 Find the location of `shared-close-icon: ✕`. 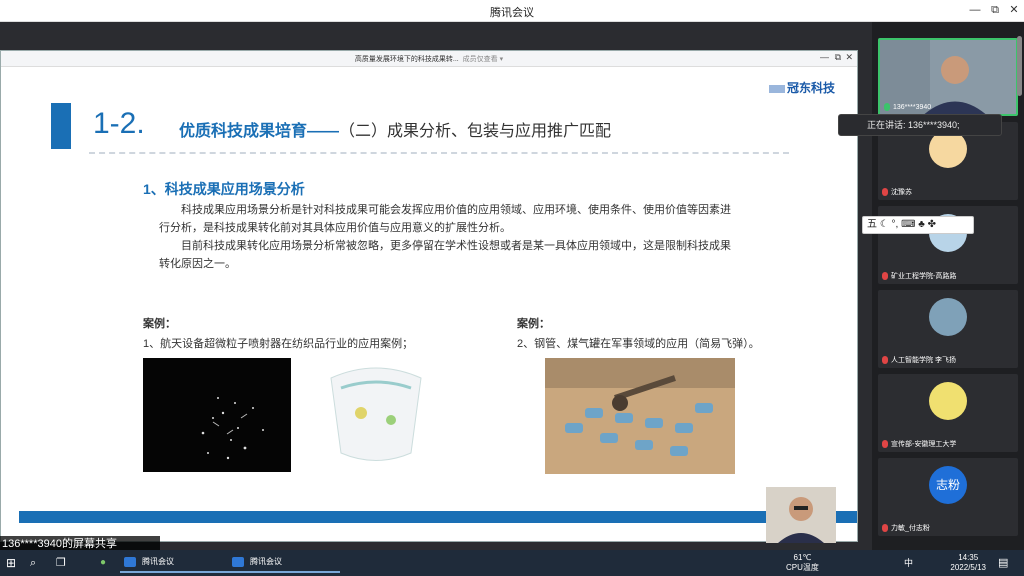

shared-close-icon: ✕ is located at coordinates (849, 57).